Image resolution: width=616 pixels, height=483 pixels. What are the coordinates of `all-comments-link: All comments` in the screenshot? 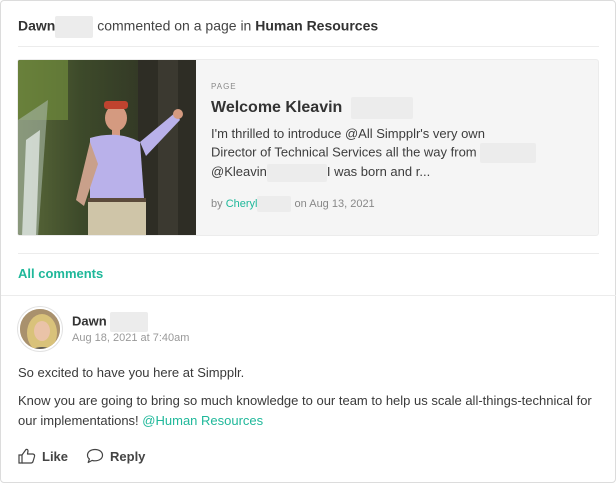 It's located at (60, 273).